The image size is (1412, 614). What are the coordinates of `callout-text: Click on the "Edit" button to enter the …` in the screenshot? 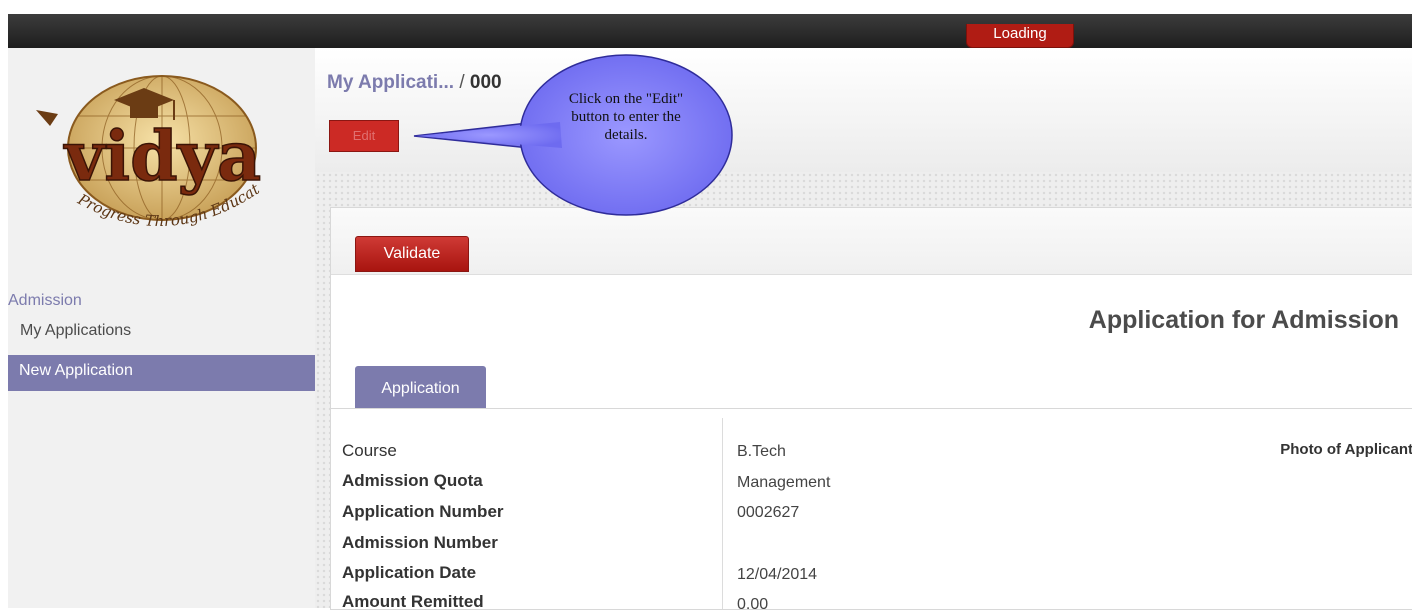 It's located at (626, 117).